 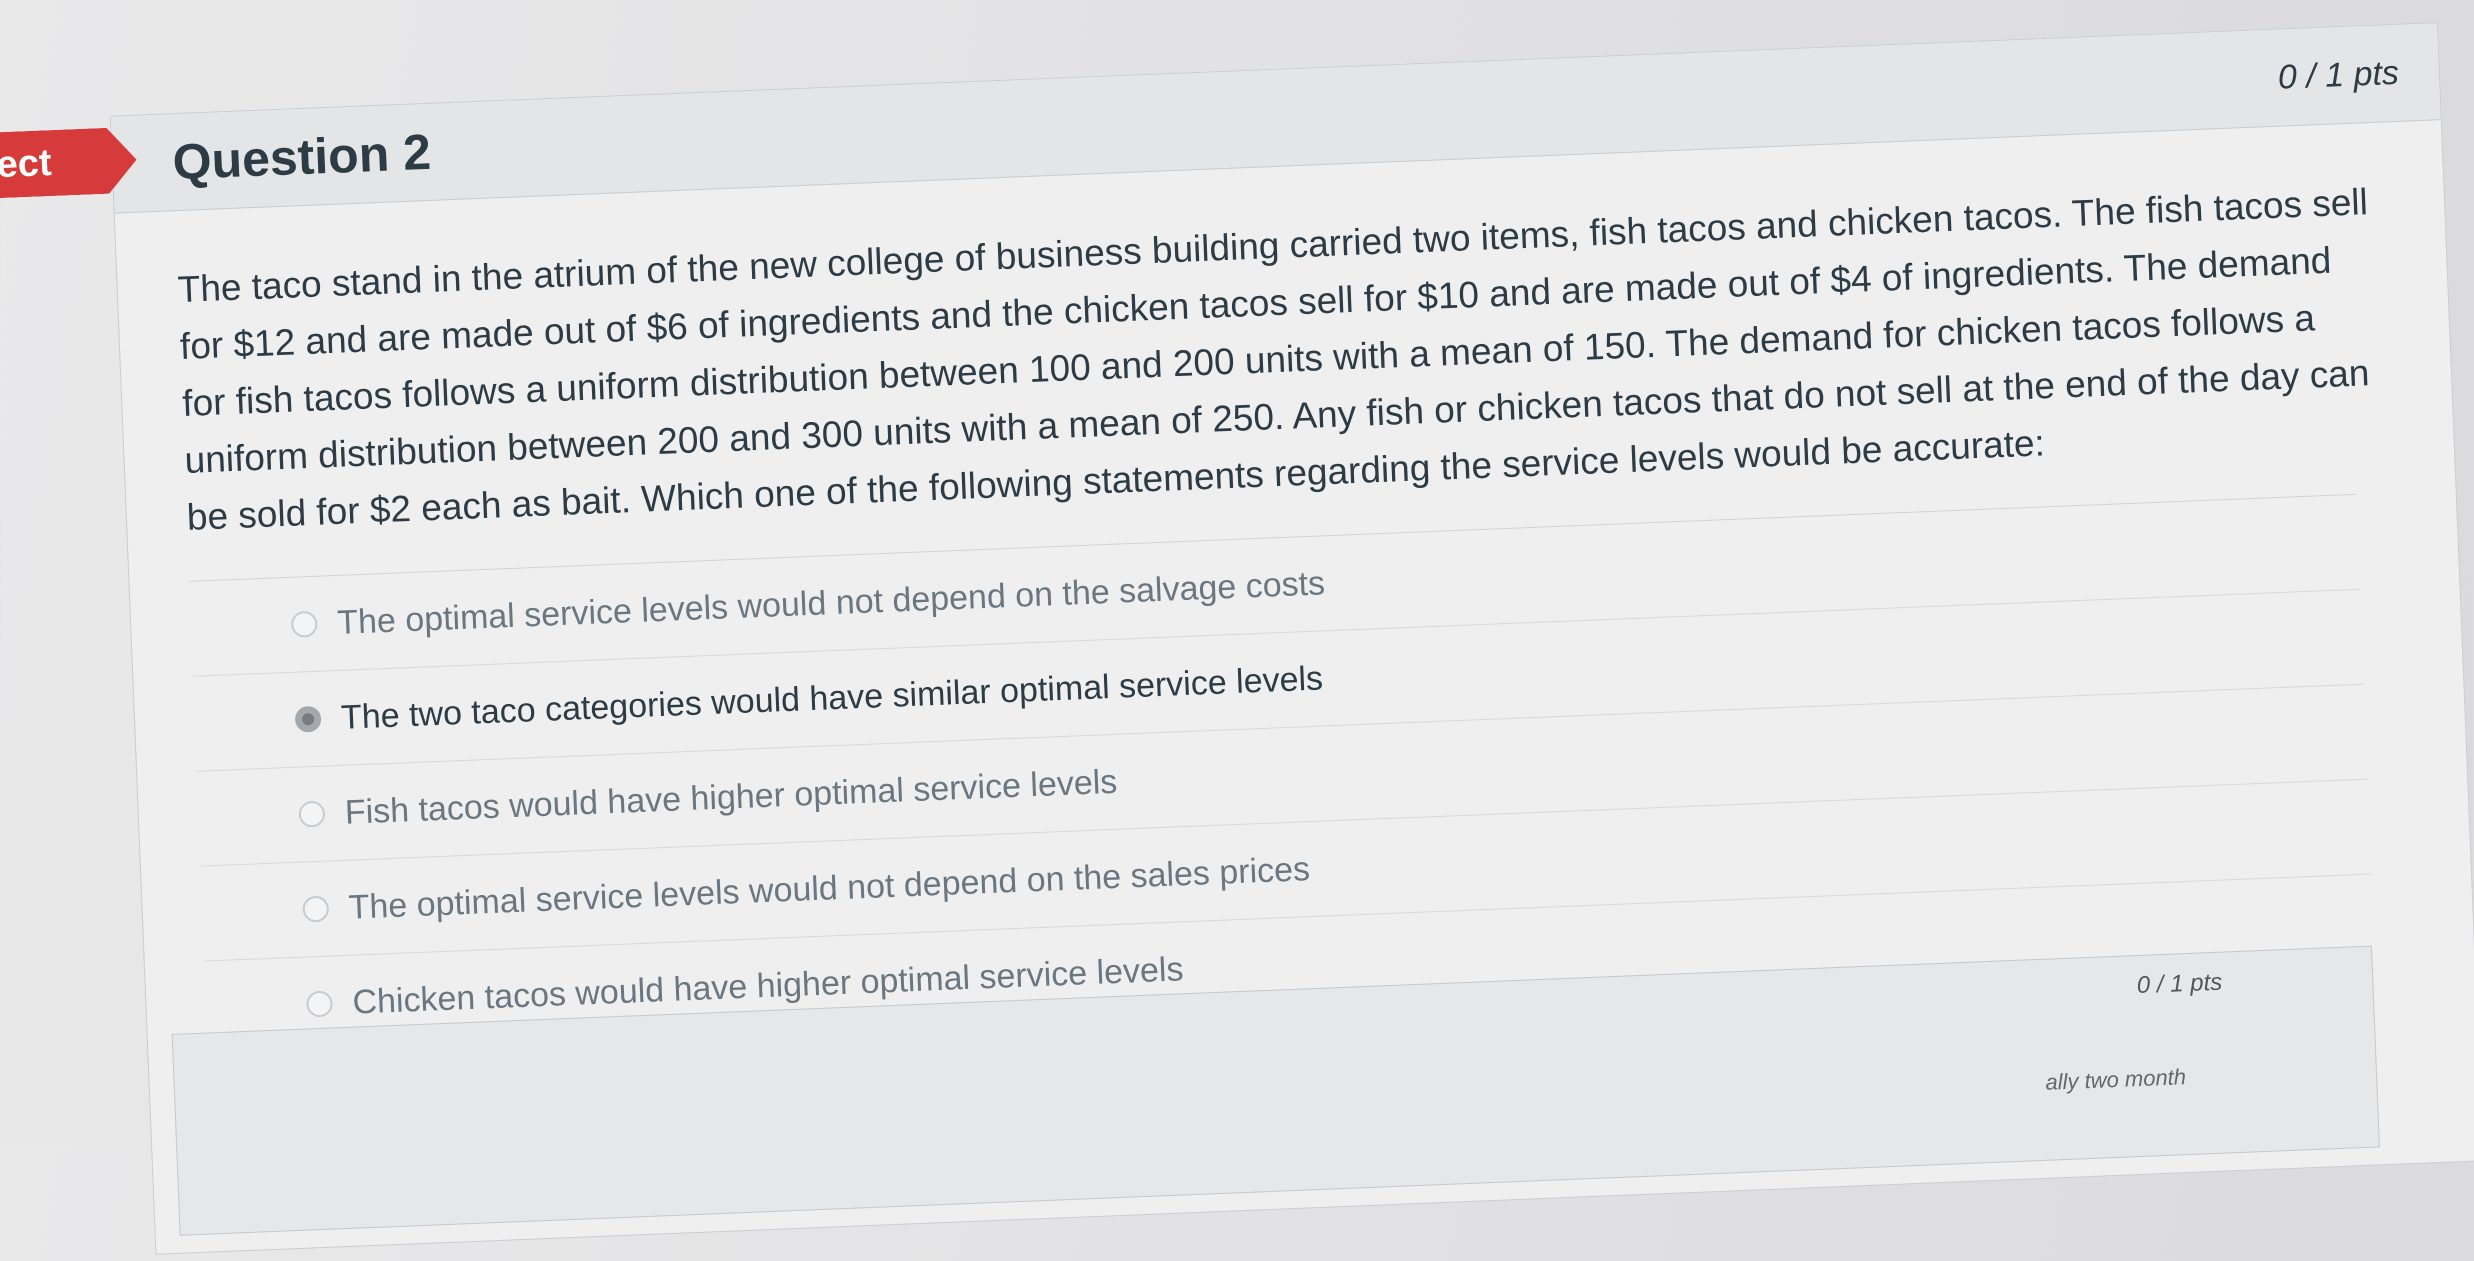 What do you see at coordinates (2338, 75) in the screenshot?
I see `question-points: 0 / 1 pts` at bounding box center [2338, 75].